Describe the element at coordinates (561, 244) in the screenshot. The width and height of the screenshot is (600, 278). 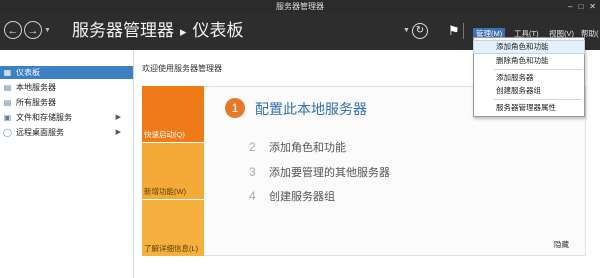
I see `hide-link: 隐藏` at that location.